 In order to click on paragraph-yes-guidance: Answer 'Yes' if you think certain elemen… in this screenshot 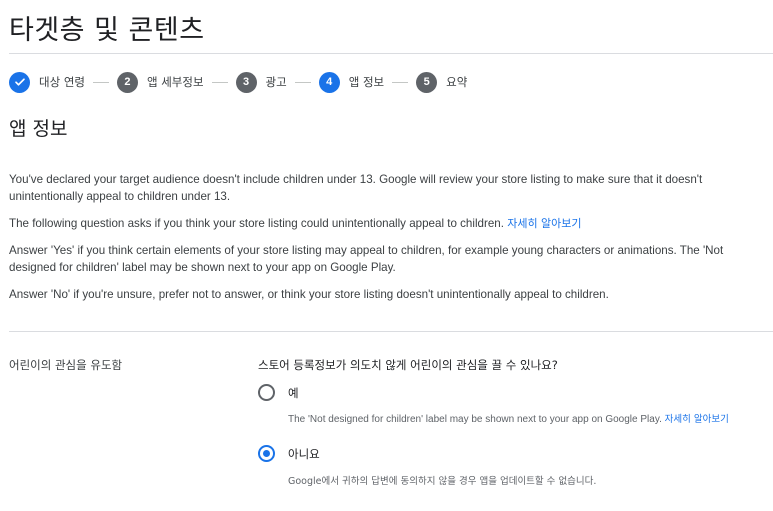, I will do `click(366, 259)`.